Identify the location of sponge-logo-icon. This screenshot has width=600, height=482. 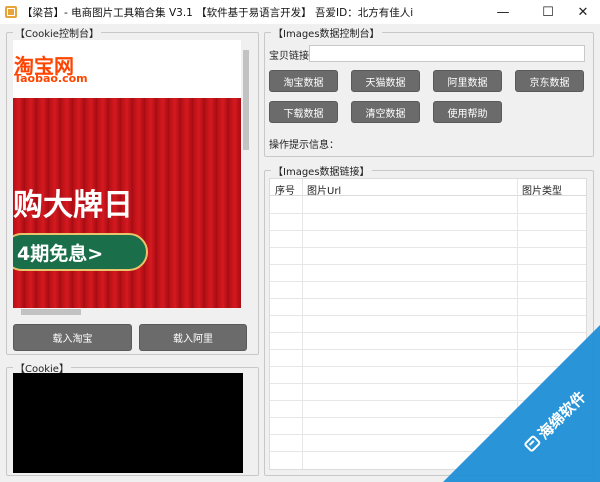
(532, 443).